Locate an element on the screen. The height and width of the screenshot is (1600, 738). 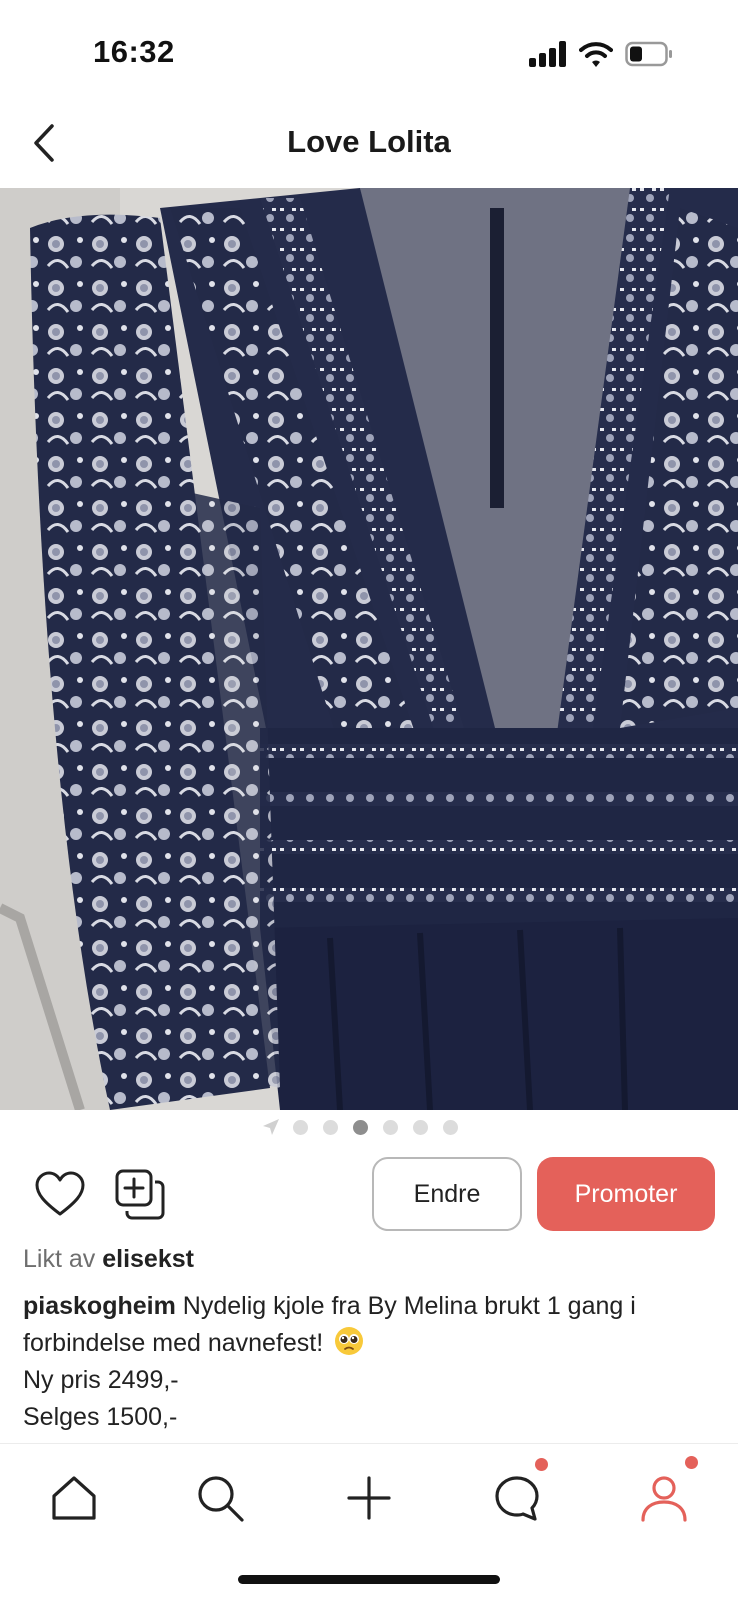
profile-notification-badge is located at coordinates (691, 1462).